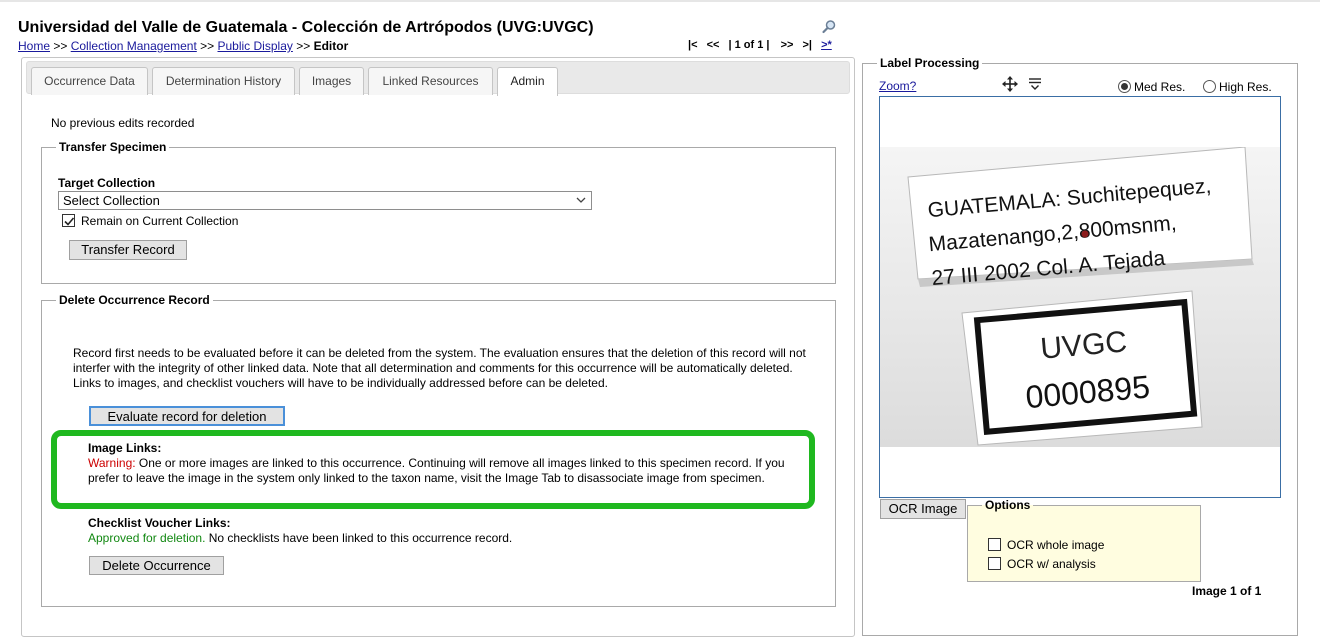 This screenshot has height=637, width=1320. Describe the element at coordinates (430, 81) in the screenshot. I see `tab-linked-resources: Linked Resources` at that location.